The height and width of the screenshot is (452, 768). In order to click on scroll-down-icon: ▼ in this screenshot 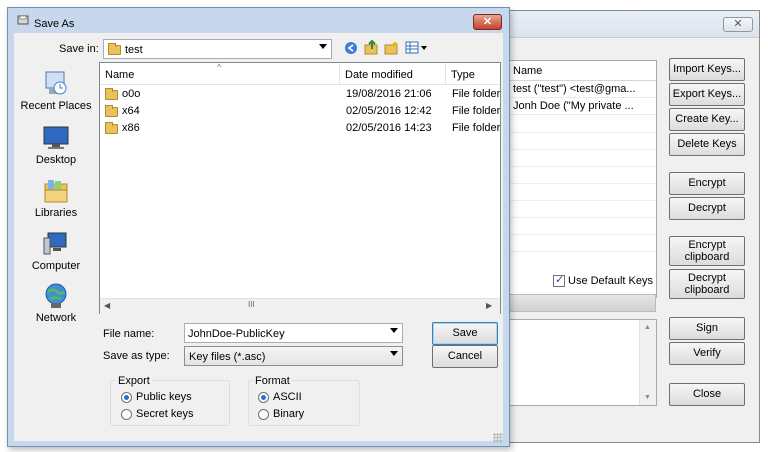, I will do `click(647, 397)`.